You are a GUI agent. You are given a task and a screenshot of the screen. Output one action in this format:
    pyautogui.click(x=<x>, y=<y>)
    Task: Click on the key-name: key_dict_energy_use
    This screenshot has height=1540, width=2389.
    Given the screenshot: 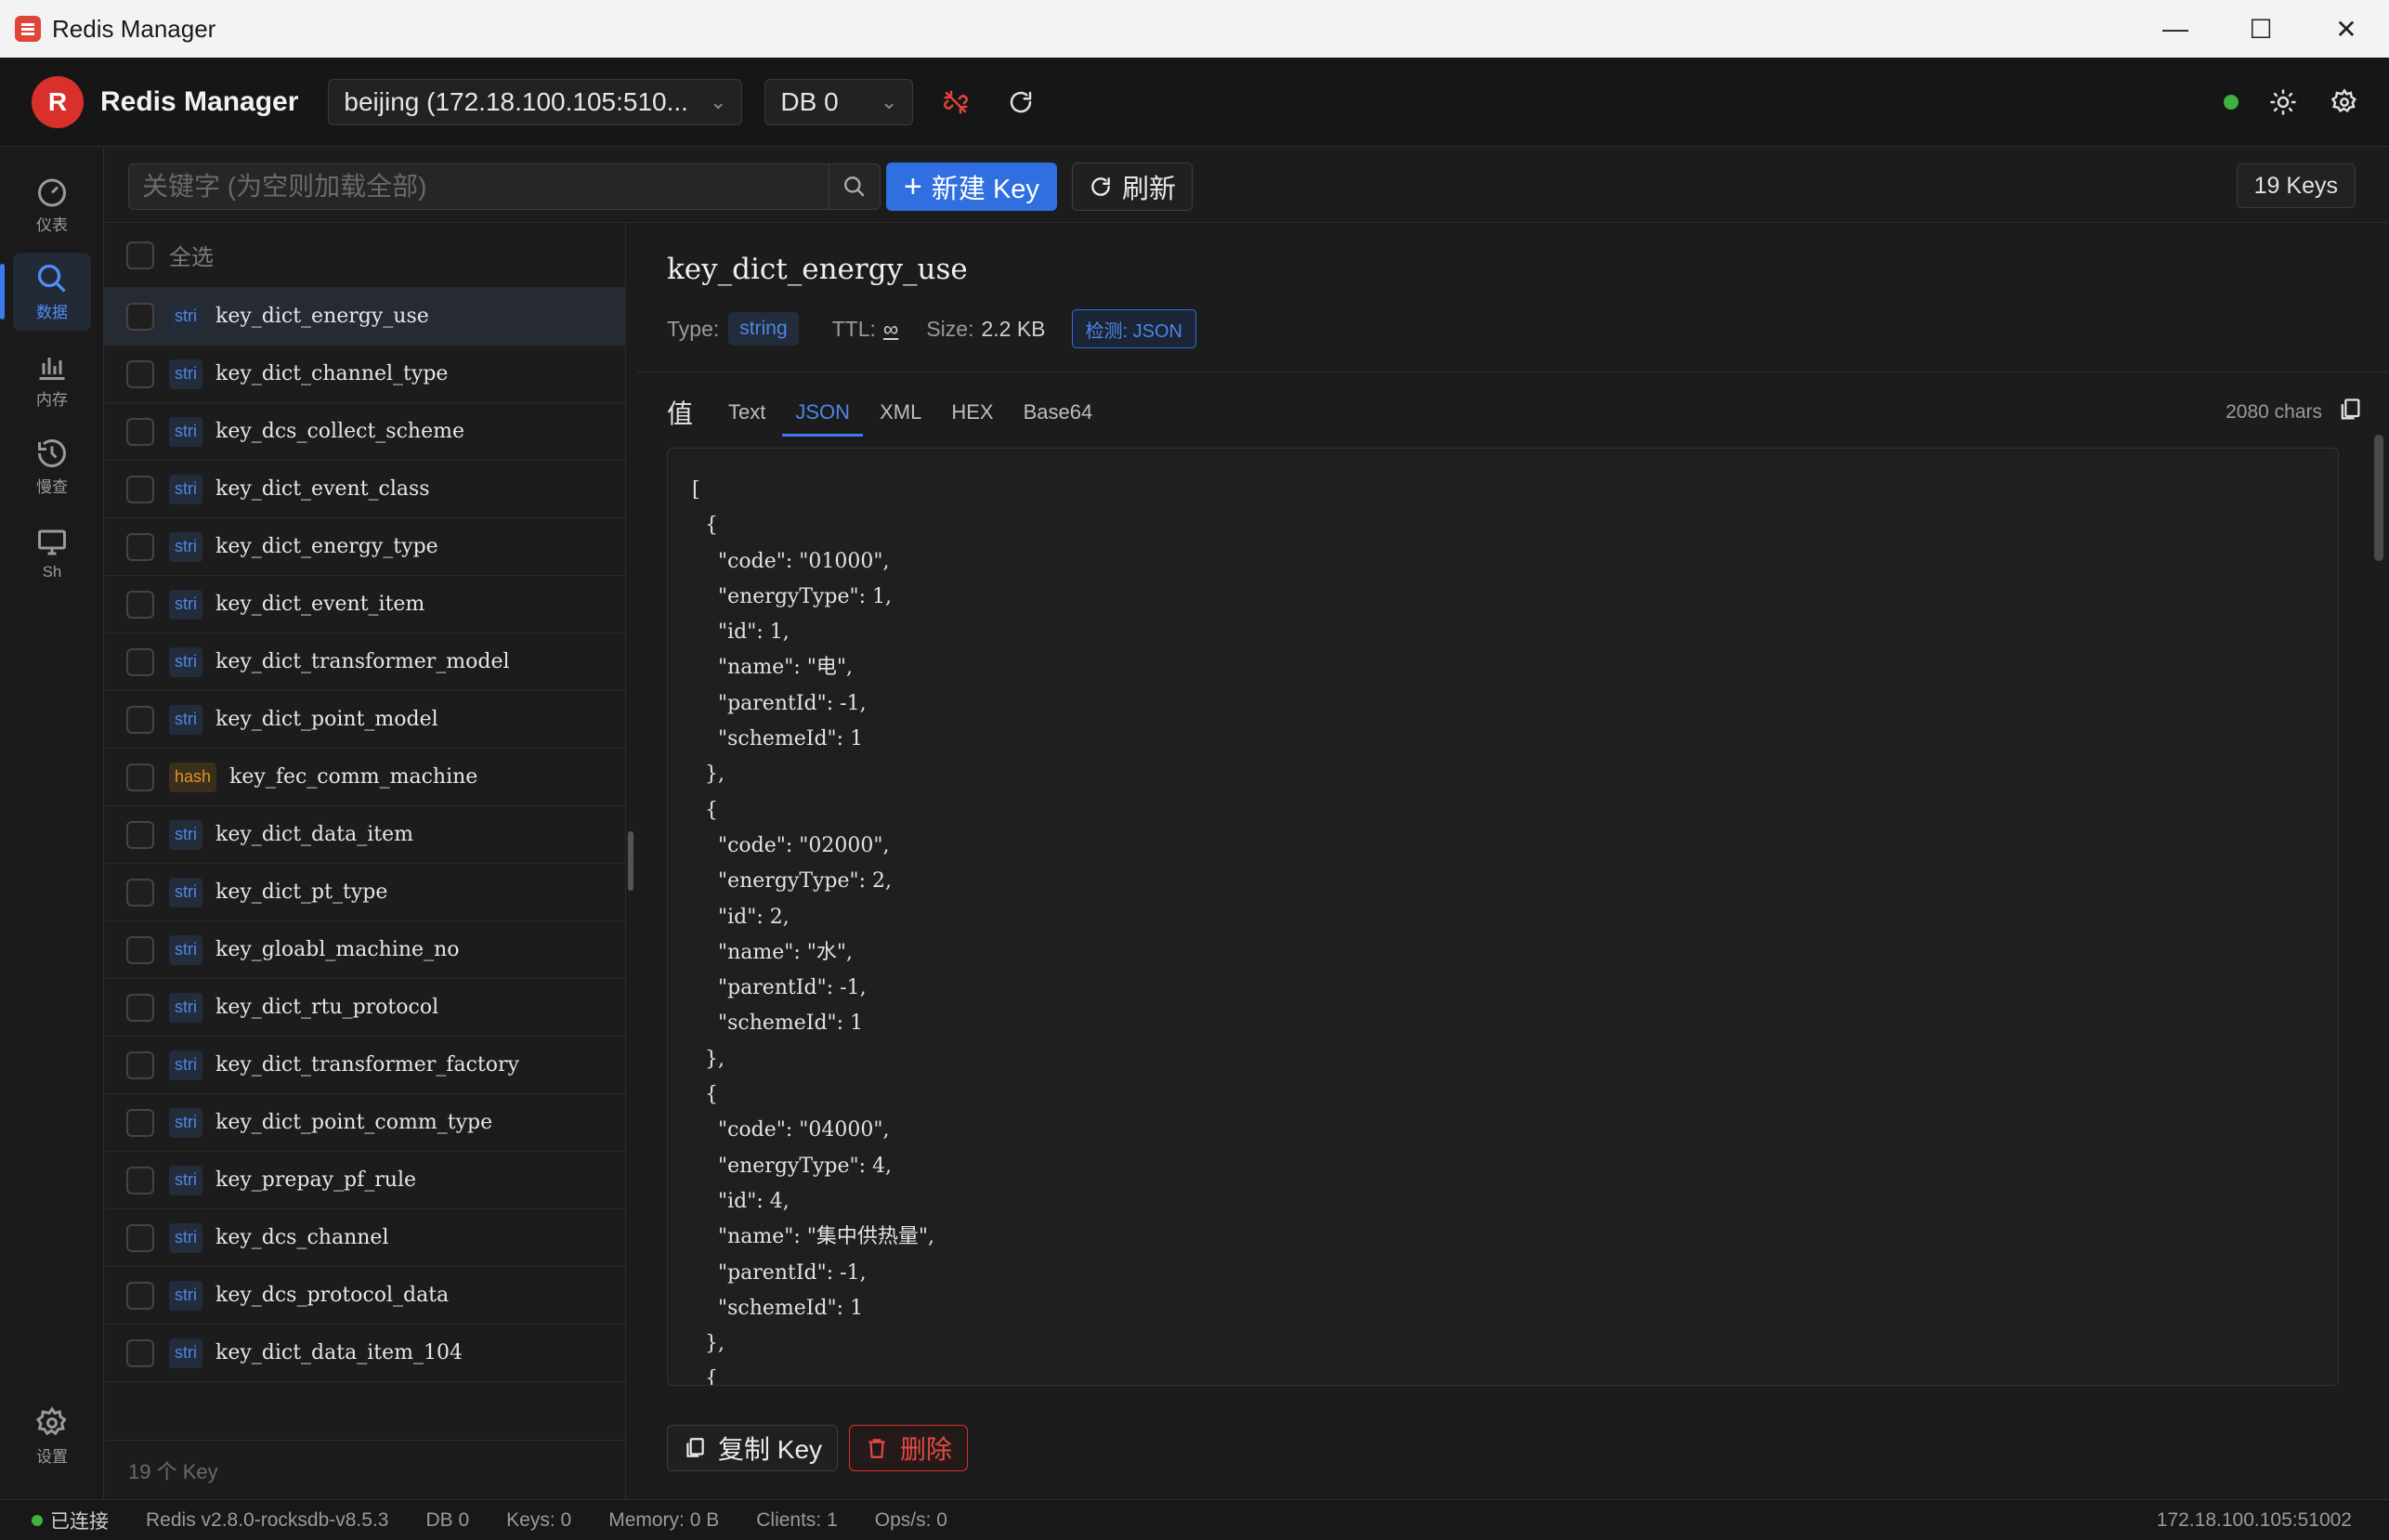 What is the action you would take?
    pyautogui.click(x=322, y=316)
    